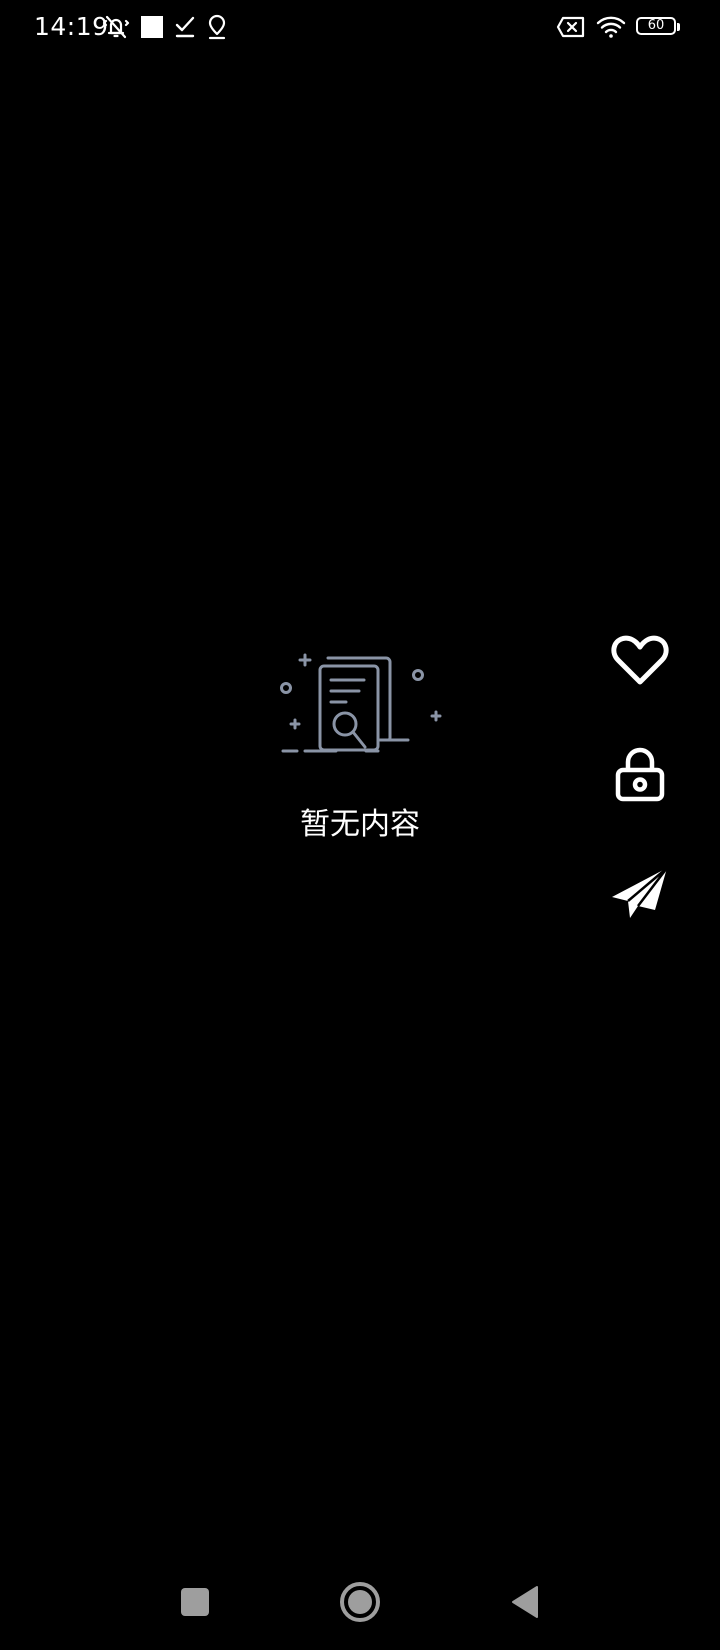 The height and width of the screenshot is (1650, 720). Describe the element at coordinates (116, 27) in the screenshot. I see `vibrate-mute-icon` at that location.